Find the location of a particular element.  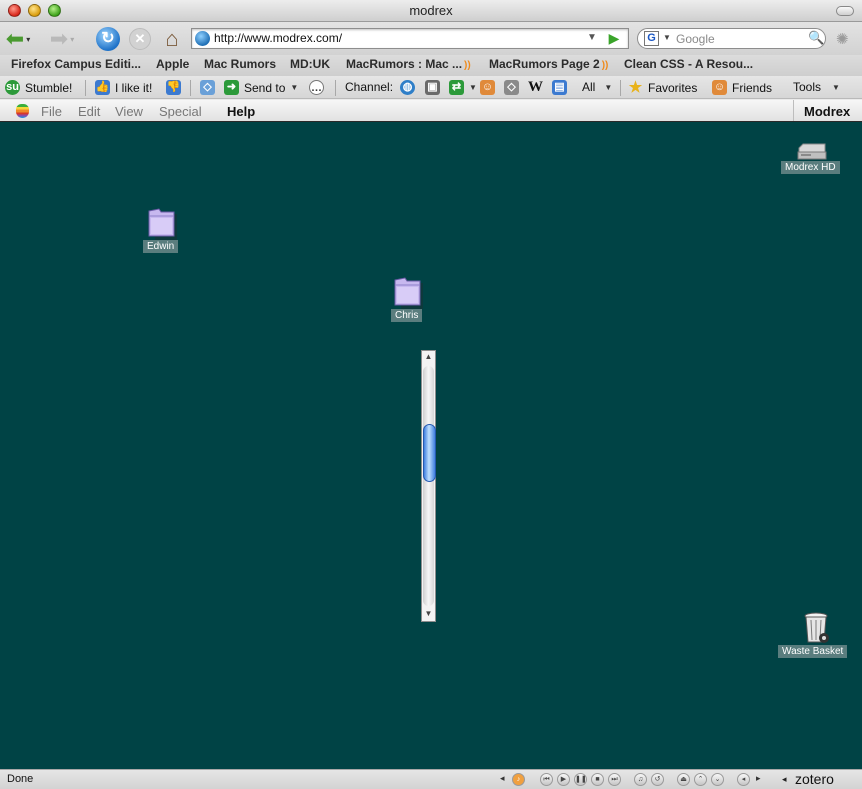

status-text: Done is located at coordinates (20, 779).